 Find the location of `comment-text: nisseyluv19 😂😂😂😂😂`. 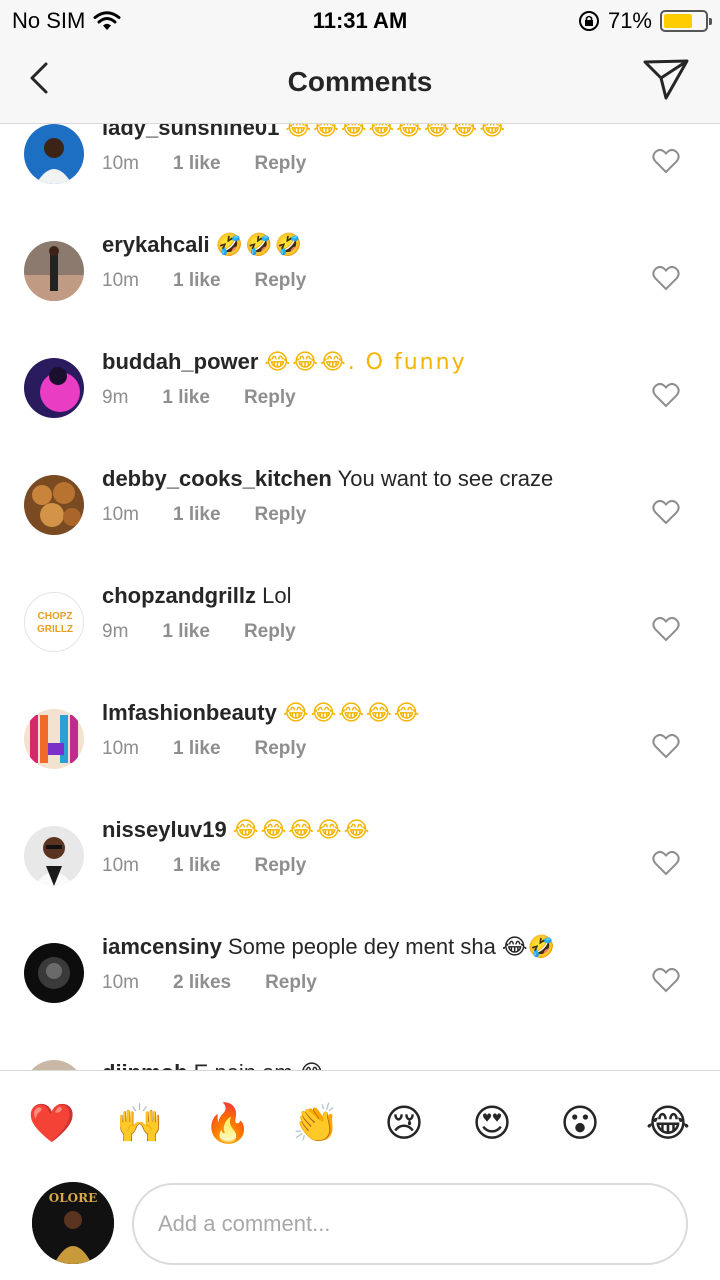

comment-text: nisseyluv19 😂😂😂😂😂 is located at coordinates (356, 830).